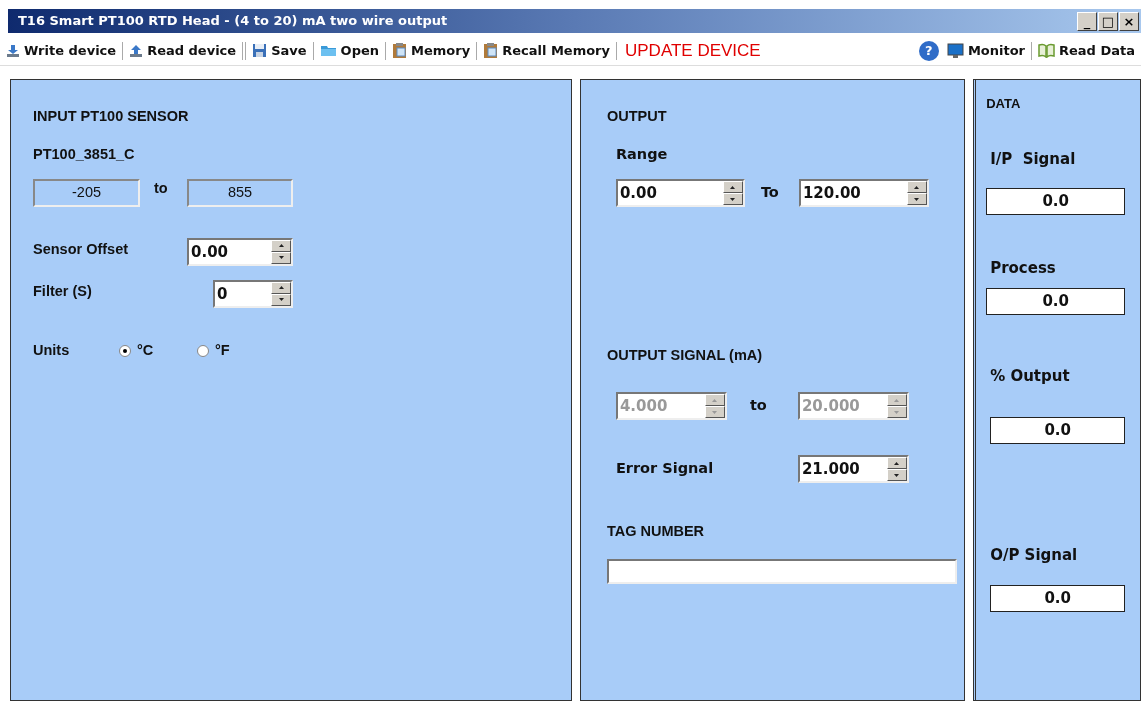  I want to click on toolbar-button: Open, so click(349, 50).